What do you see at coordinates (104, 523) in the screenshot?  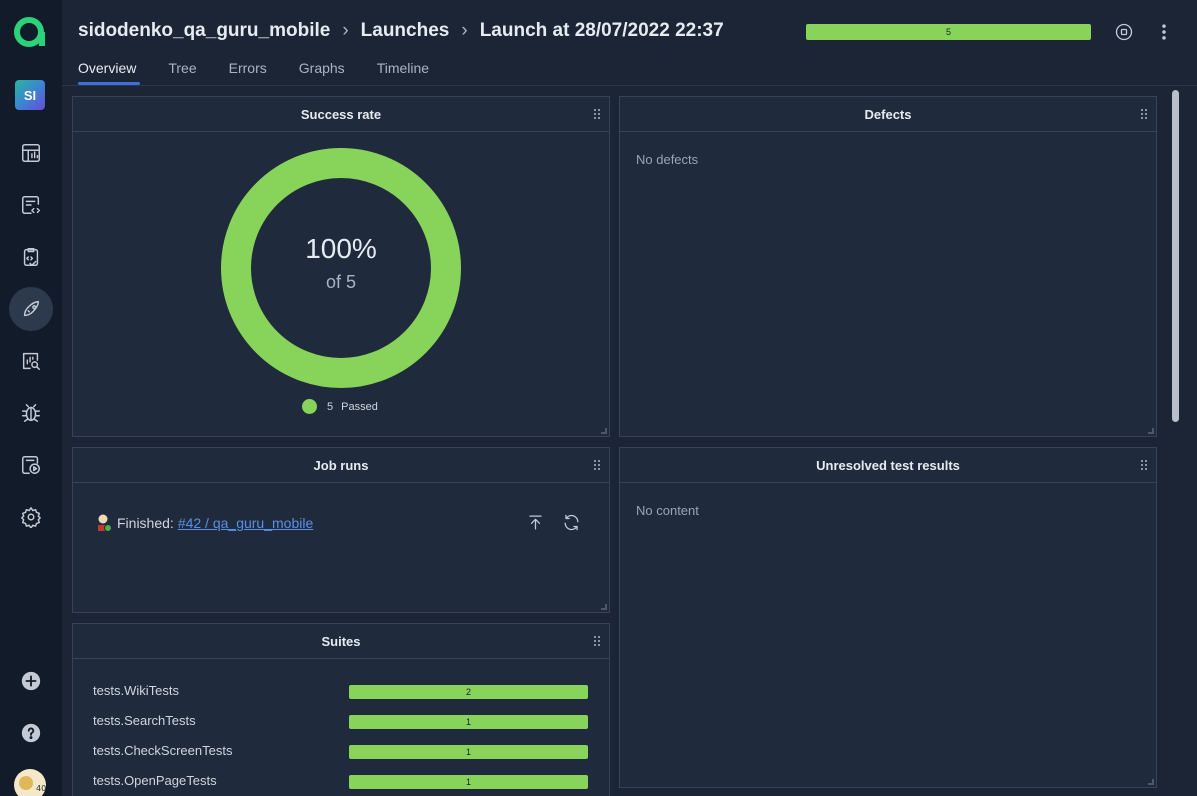 I see `jenkins-icon` at bounding box center [104, 523].